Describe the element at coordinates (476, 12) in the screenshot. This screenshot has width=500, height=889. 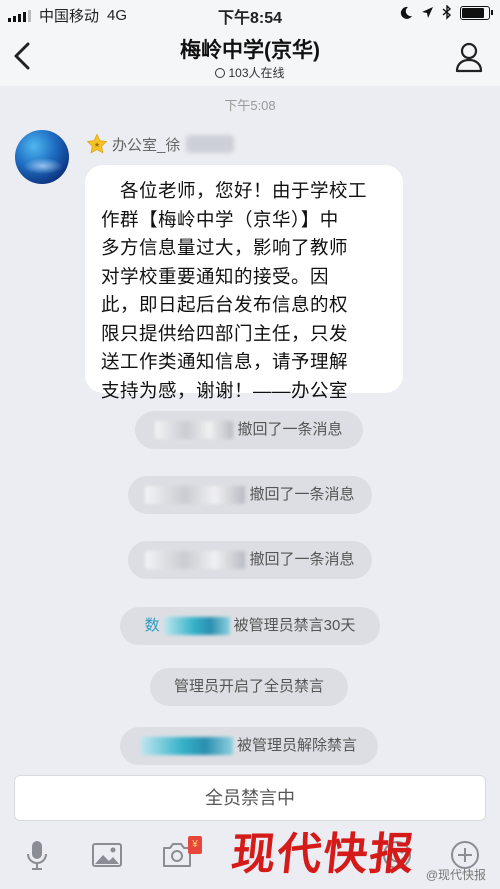
I see `battery-icon` at that location.